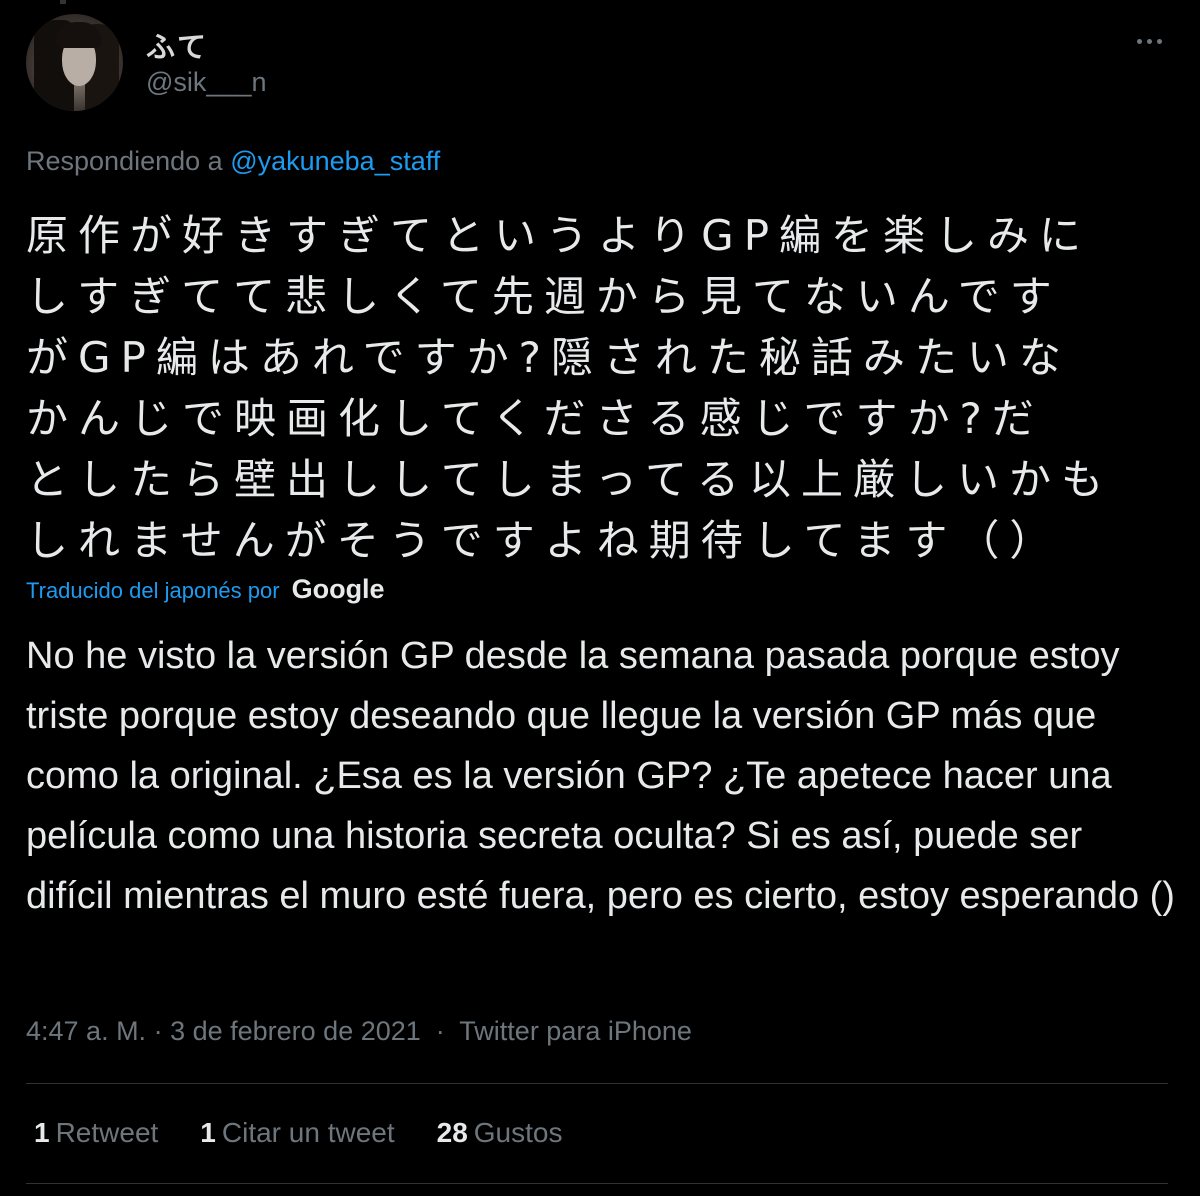 This screenshot has width=1200, height=1196. What do you see at coordinates (335, 161) in the screenshot?
I see `replying-to-handle-link: @yakuneba_staff` at bounding box center [335, 161].